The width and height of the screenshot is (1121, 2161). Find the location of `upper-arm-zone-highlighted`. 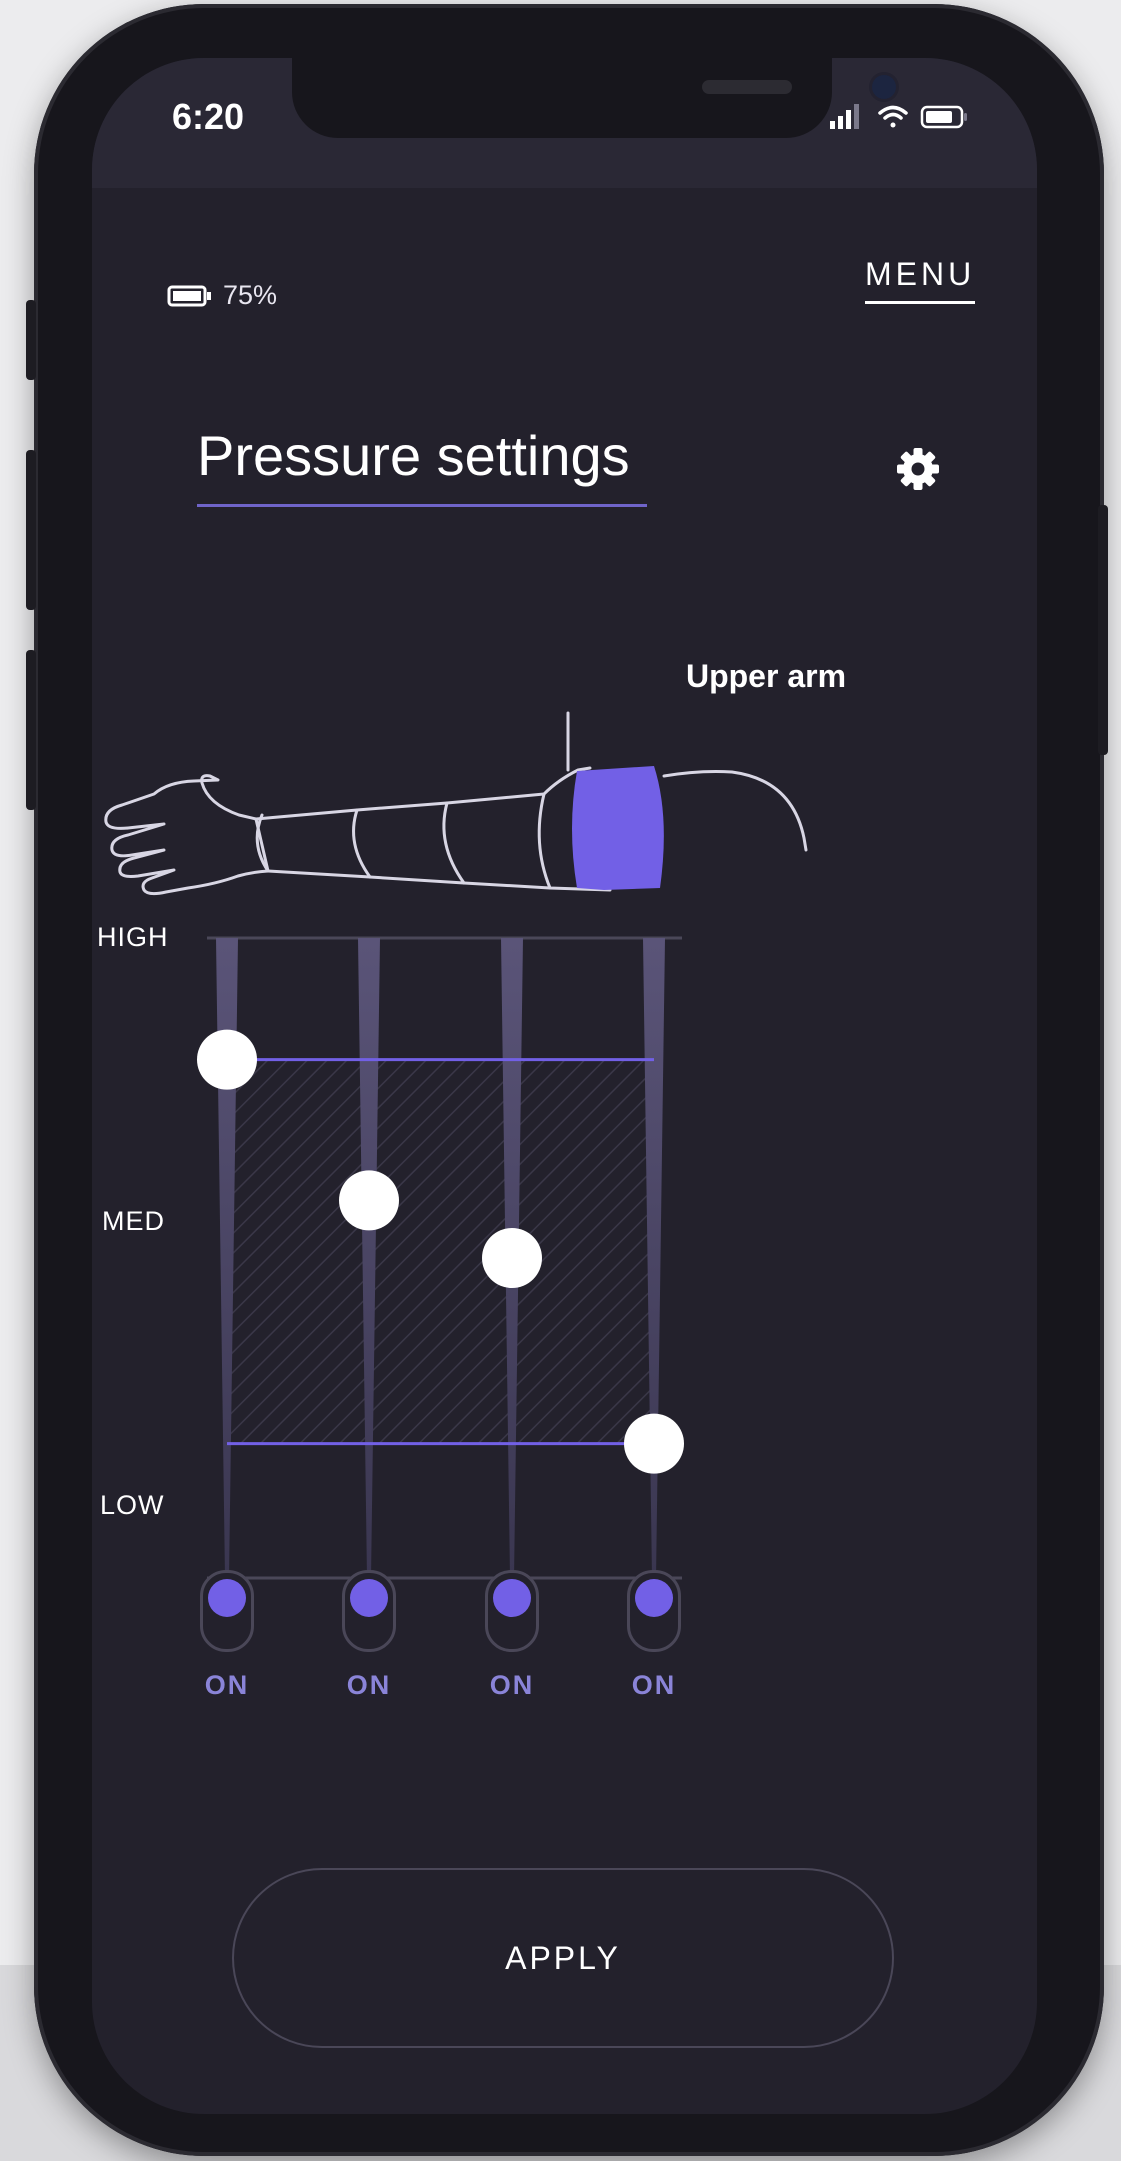

upper-arm-zone-highlighted is located at coordinates (618, 828).